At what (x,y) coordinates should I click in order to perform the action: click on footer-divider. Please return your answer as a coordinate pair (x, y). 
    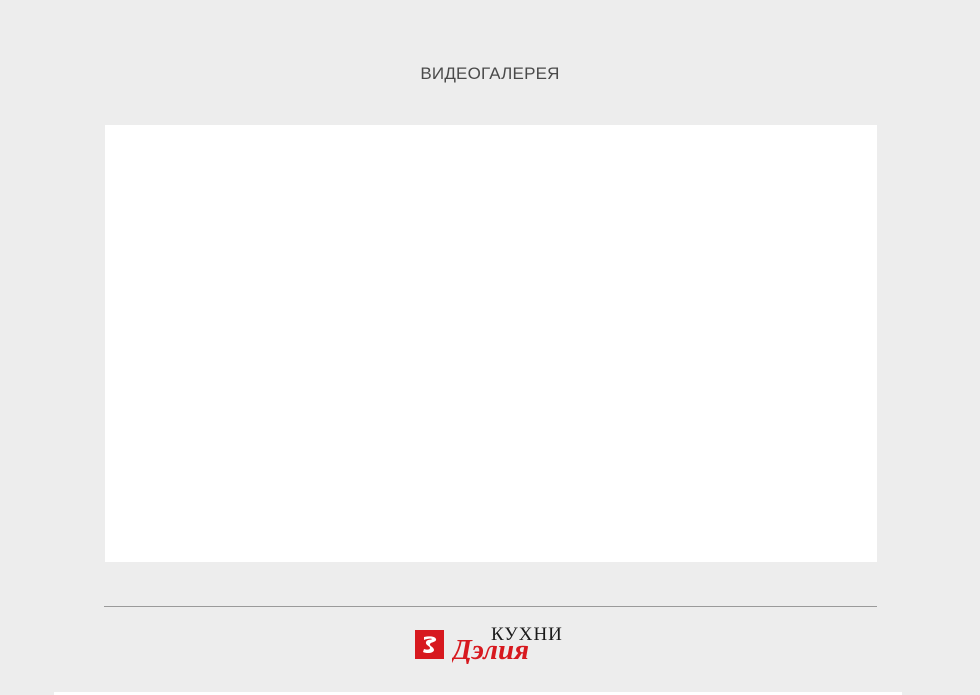
    Looking at the image, I should click on (490, 606).